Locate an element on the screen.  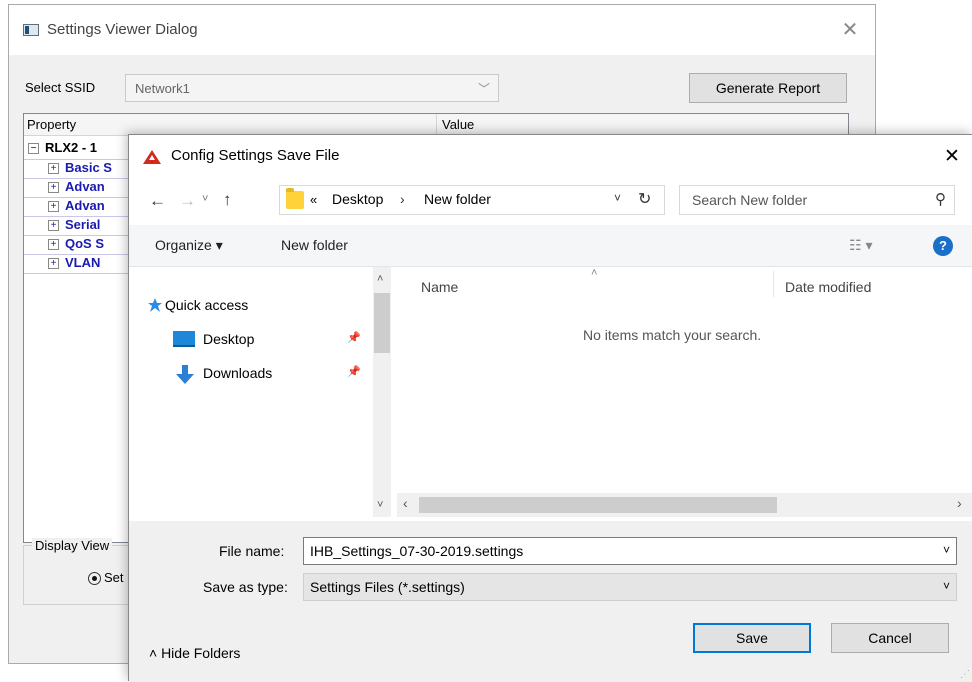
nav-item-downloads: Downloads 📌 is located at coordinates (268, 374).